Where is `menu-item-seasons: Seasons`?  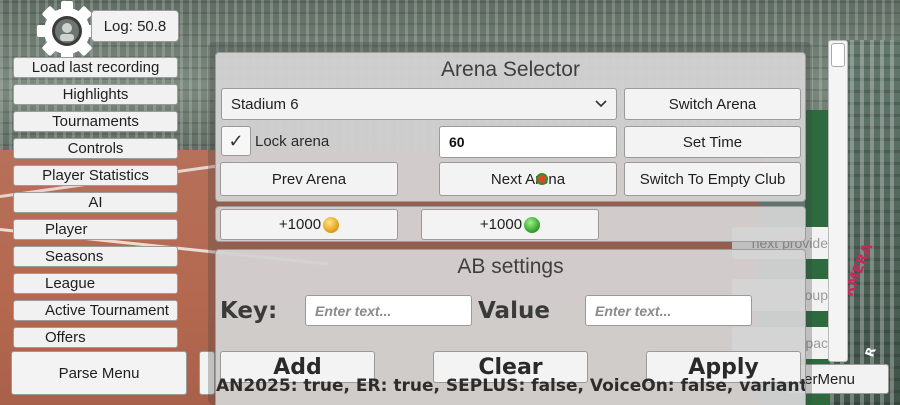 menu-item-seasons: Seasons is located at coordinates (95, 256).